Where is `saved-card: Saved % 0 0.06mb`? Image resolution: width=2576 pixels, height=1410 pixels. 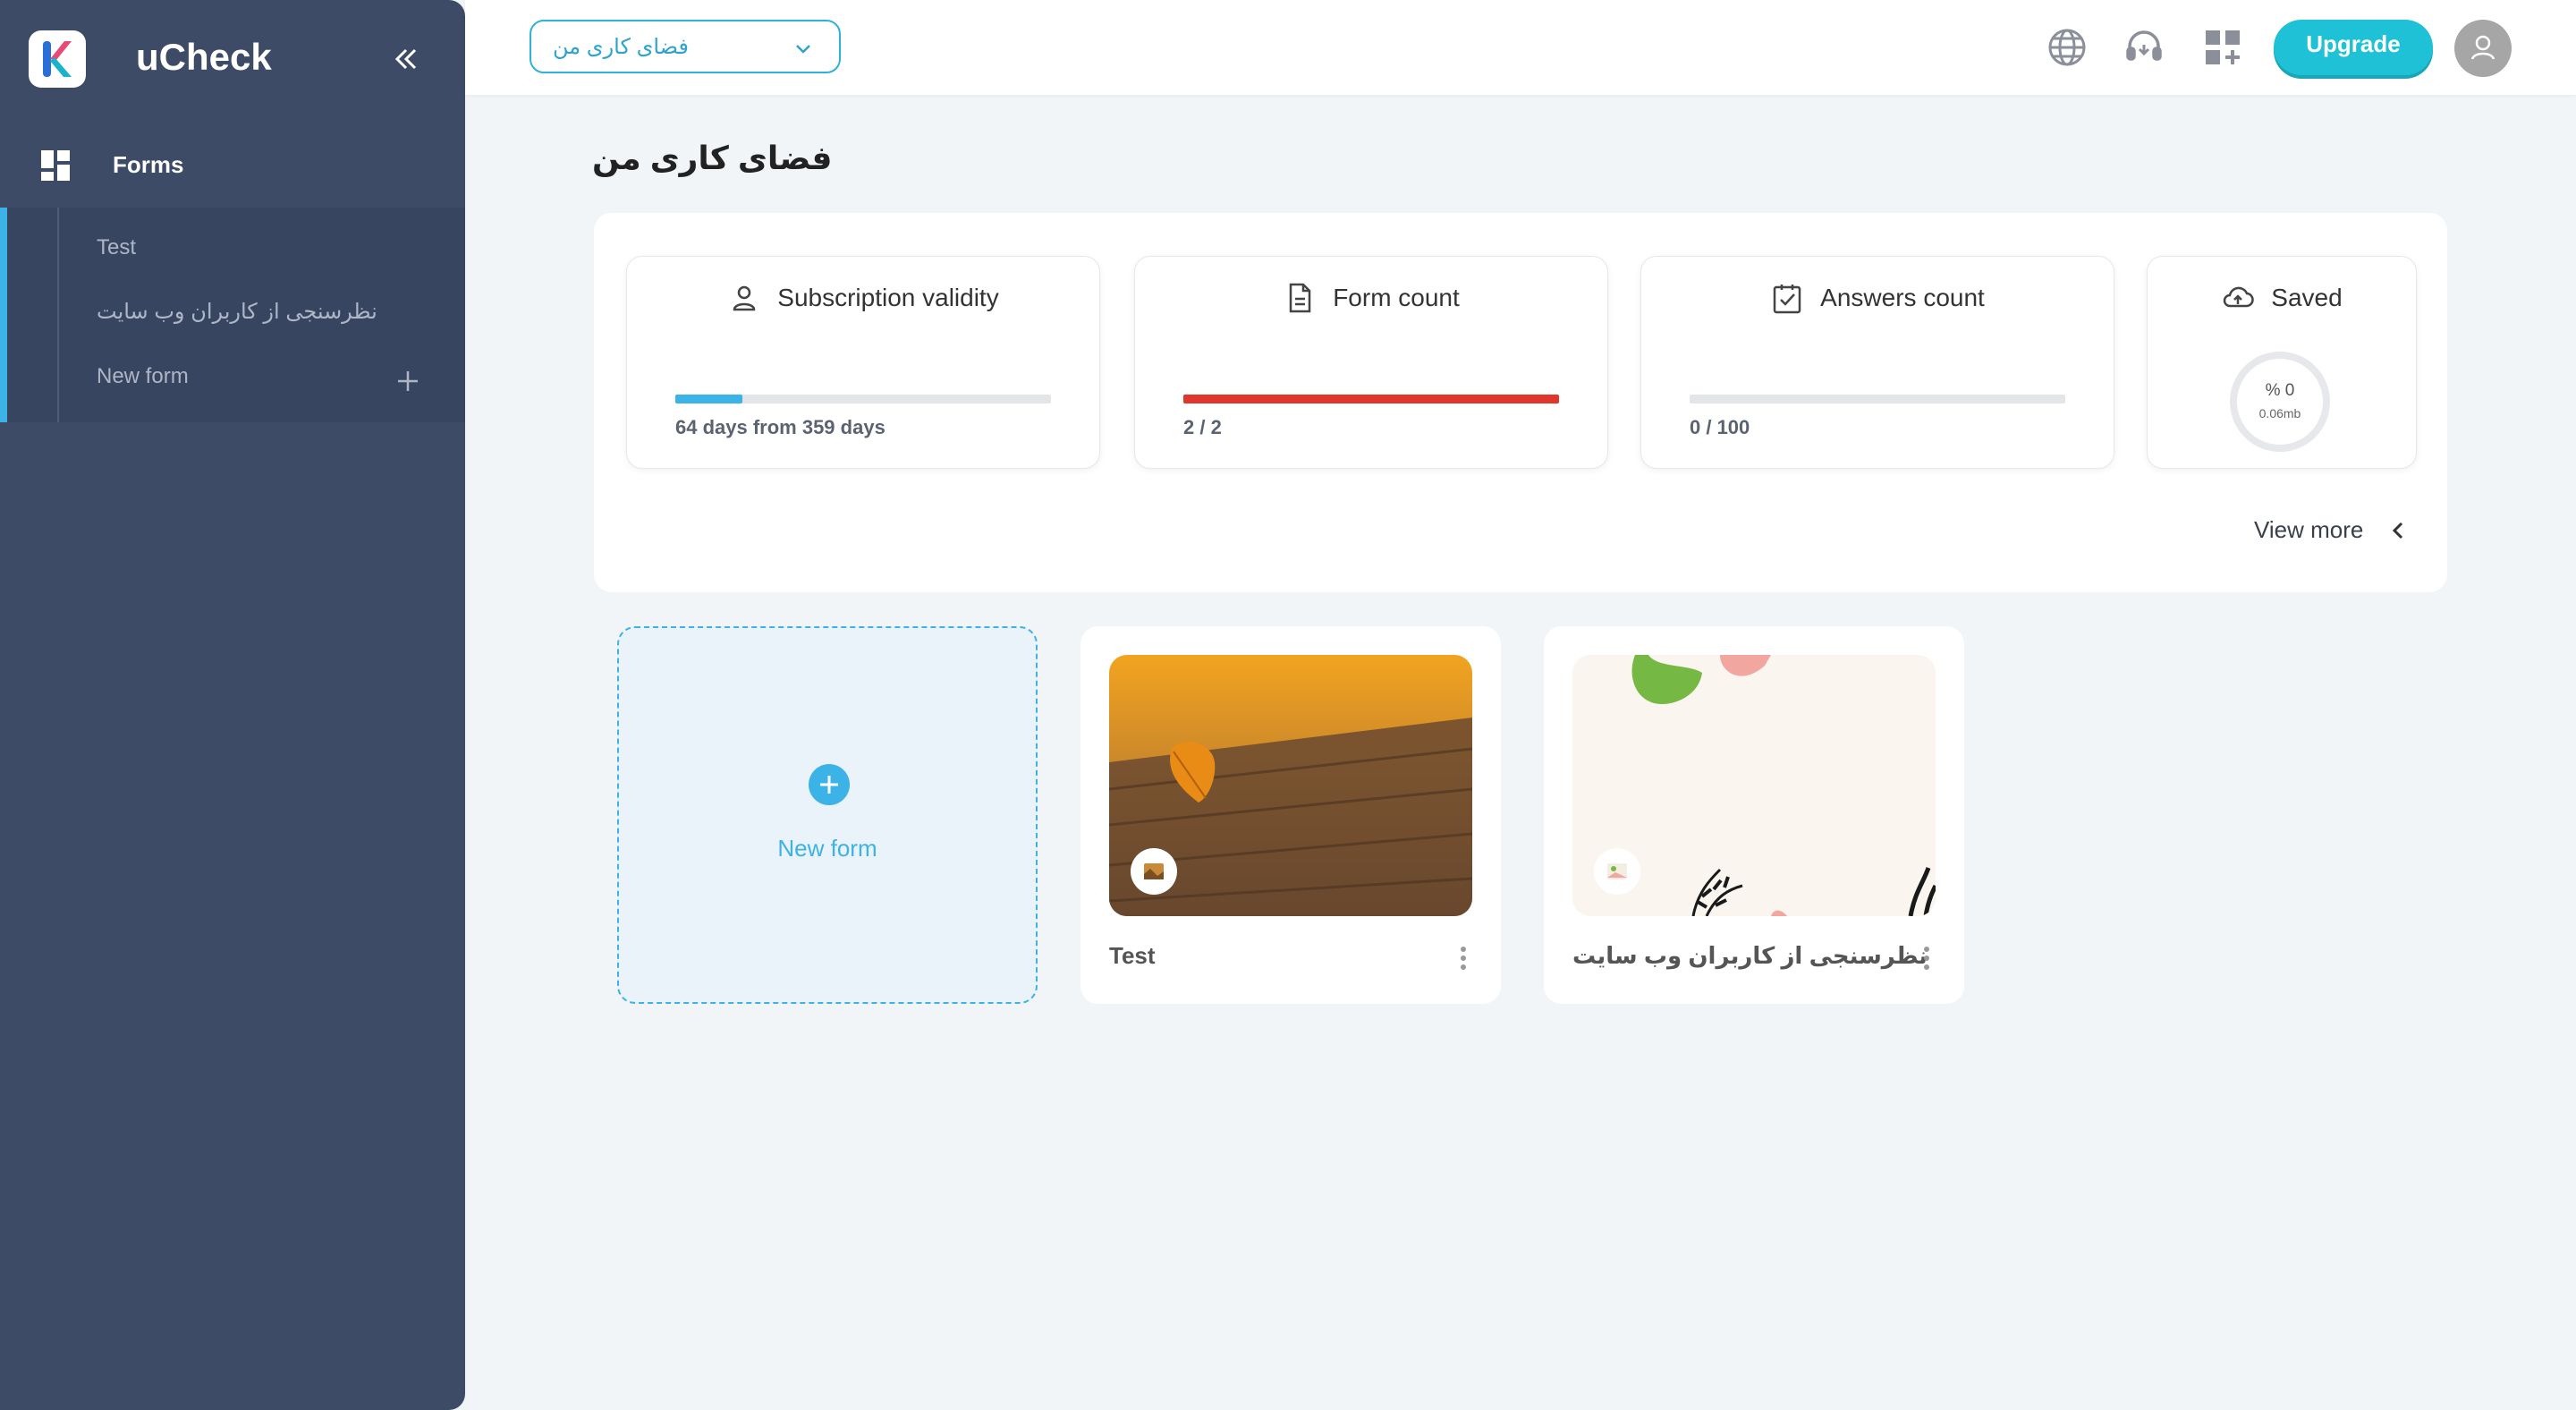
saved-card: Saved % 0 0.06mb is located at coordinates (2282, 363).